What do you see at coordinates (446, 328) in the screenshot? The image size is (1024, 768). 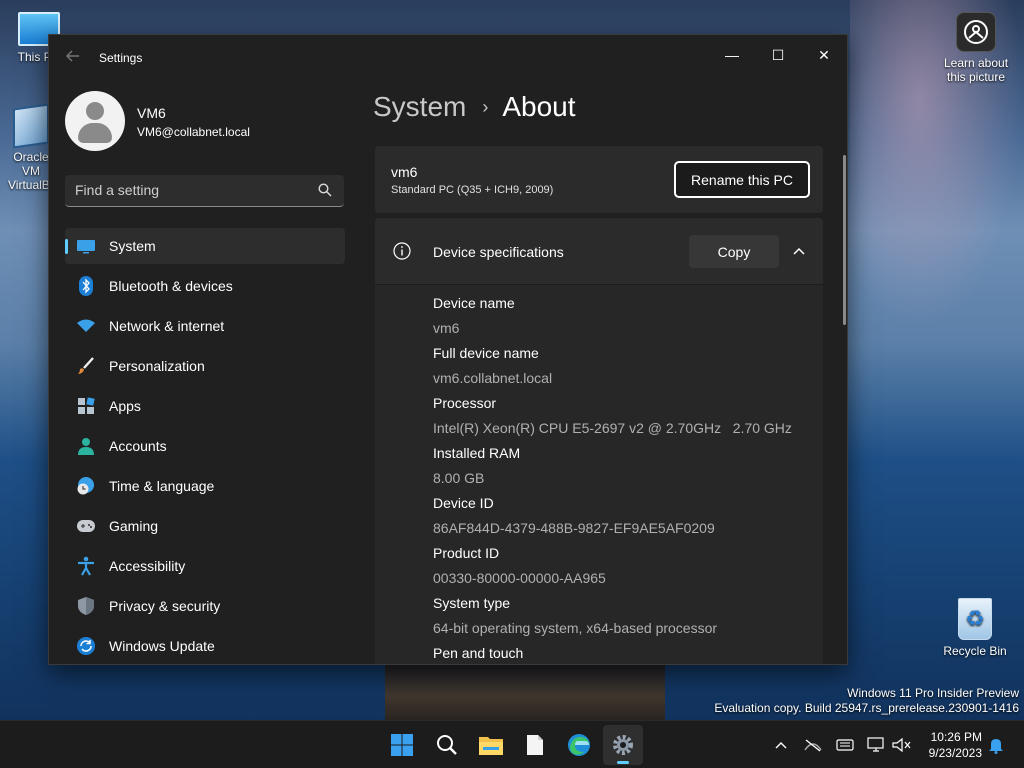 I see `spec-value: vm6` at bounding box center [446, 328].